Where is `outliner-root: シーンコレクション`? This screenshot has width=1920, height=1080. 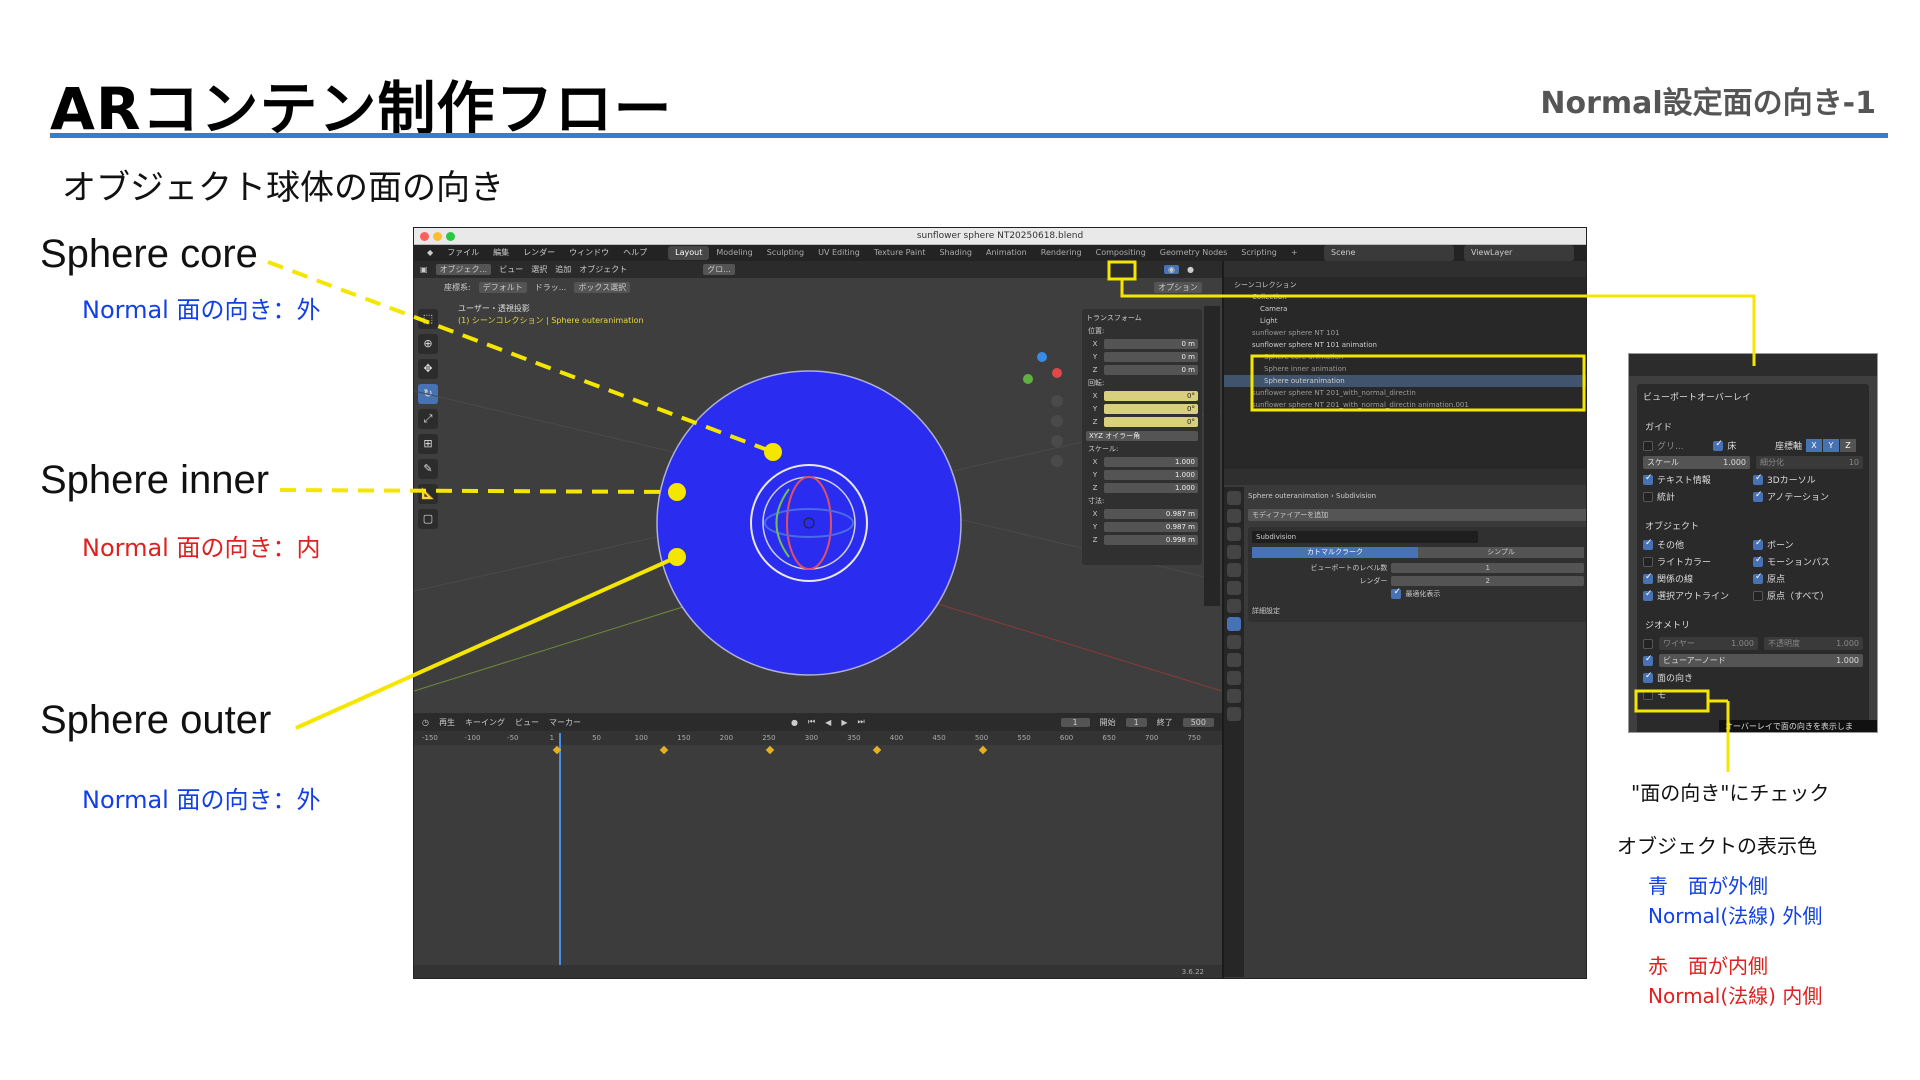 outliner-root: シーンコレクション is located at coordinates (1405, 285).